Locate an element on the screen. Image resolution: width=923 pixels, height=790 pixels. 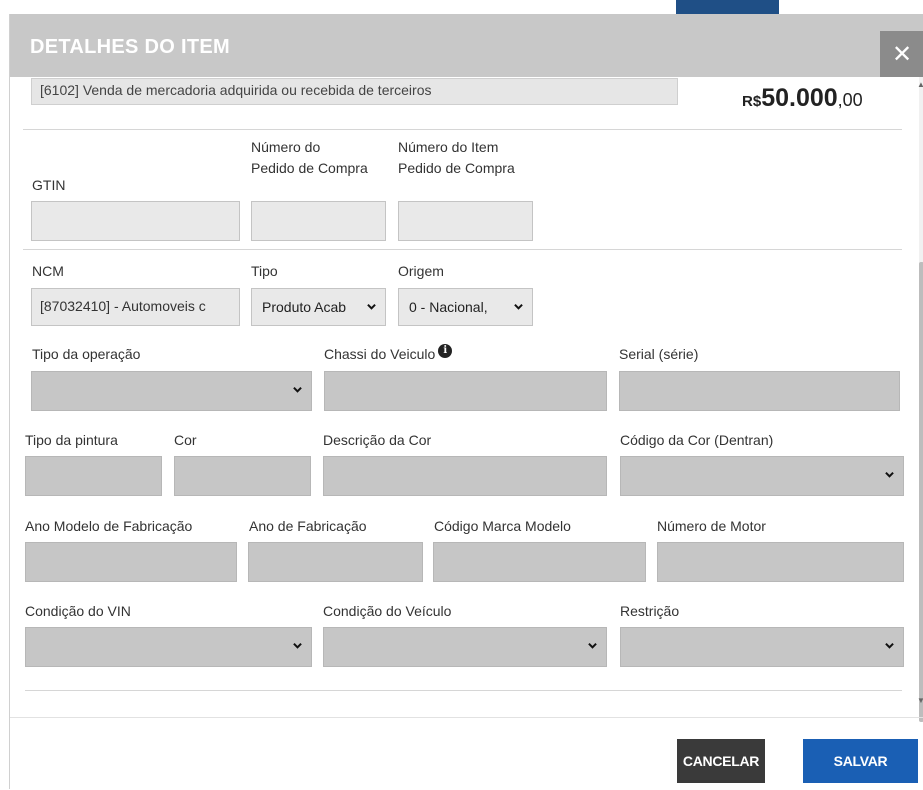
chassi-input is located at coordinates (465, 391).